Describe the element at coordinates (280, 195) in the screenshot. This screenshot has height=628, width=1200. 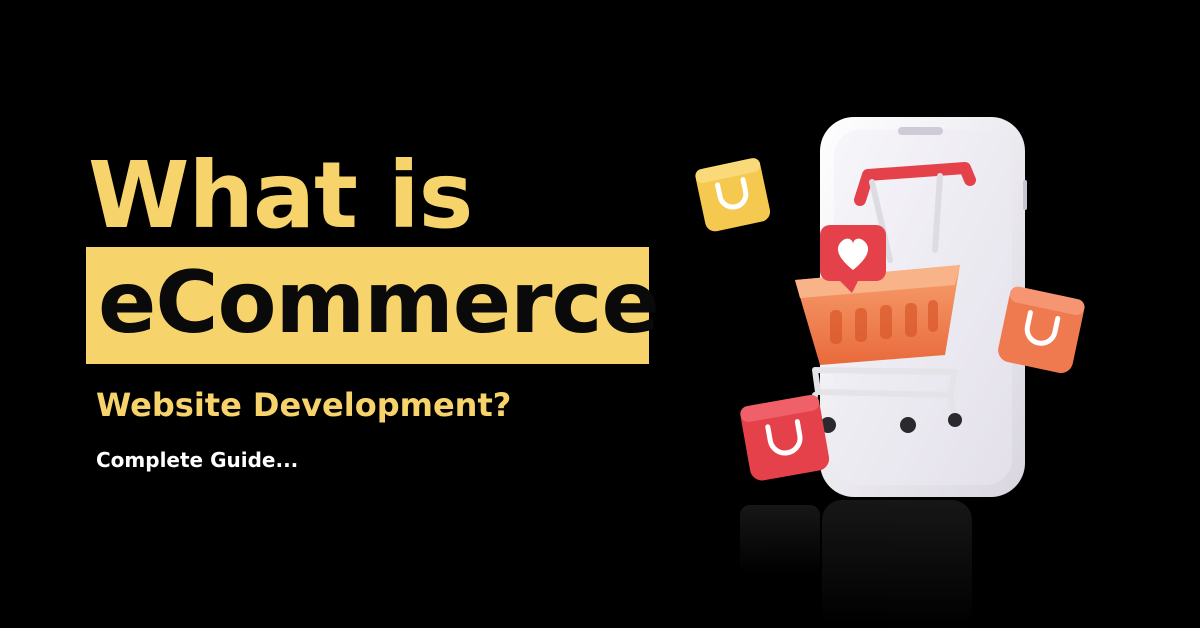
I see `headline: What is` at that location.